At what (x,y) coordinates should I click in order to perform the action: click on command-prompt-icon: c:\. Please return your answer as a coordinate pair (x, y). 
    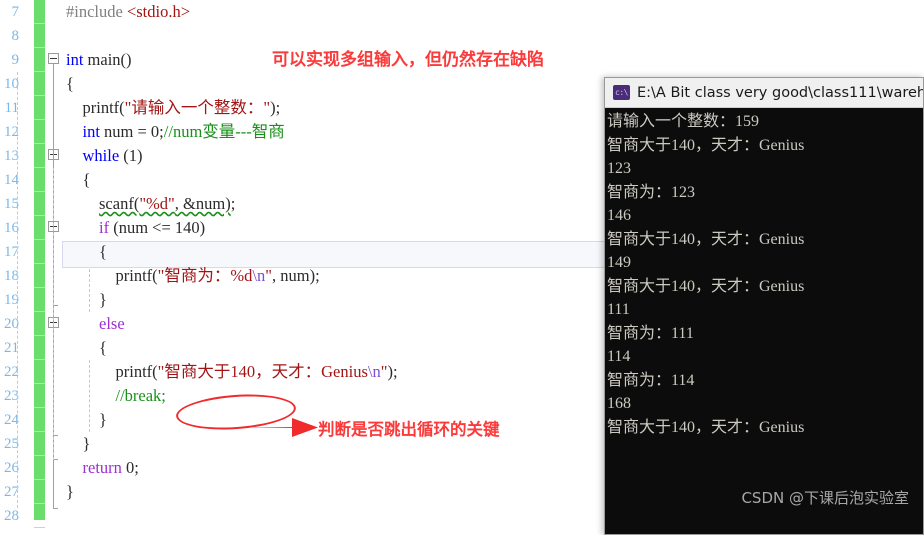
    Looking at the image, I should click on (621, 92).